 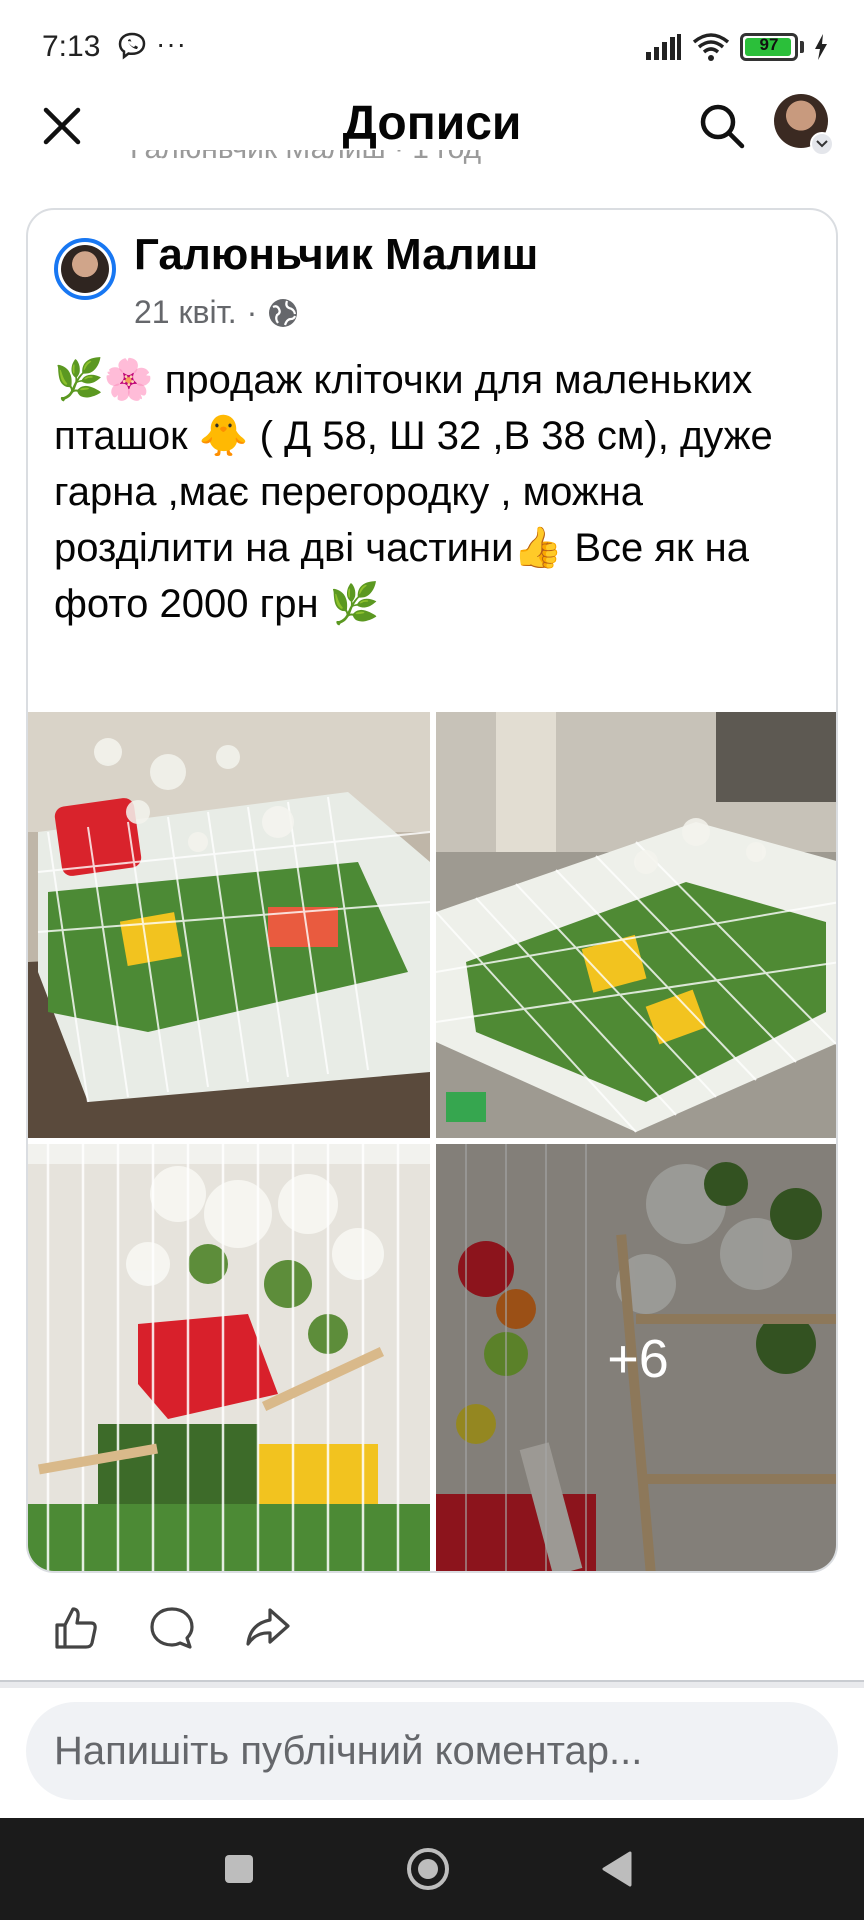 What do you see at coordinates (104, 380) in the screenshot?
I see `leaf-flower-emoji: 🌿🌸` at bounding box center [104, 380].